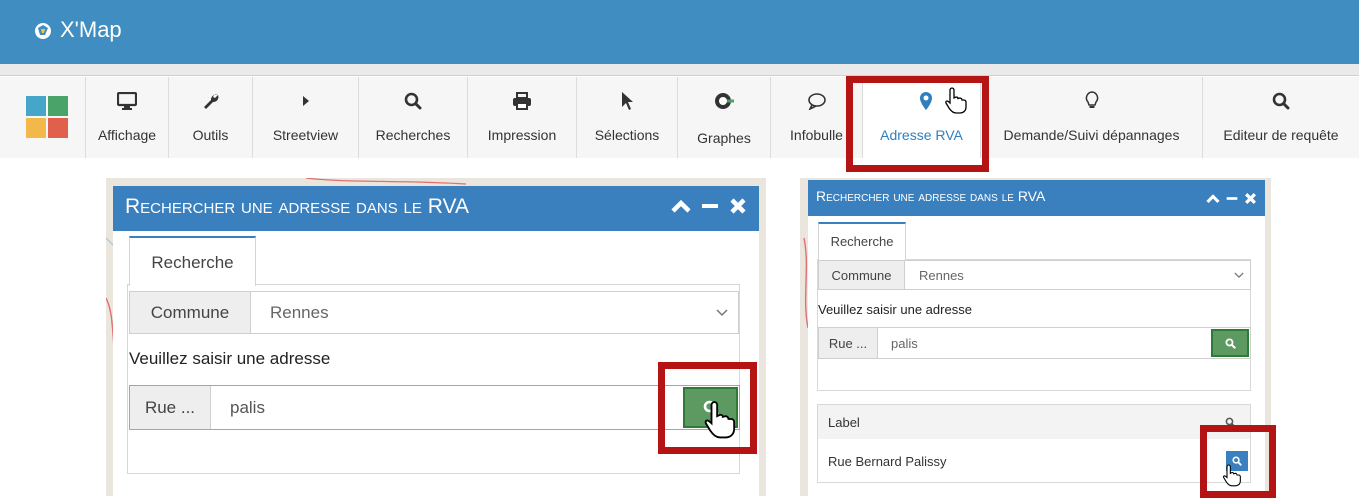  What do you see at coordinates (1281, 135) in the screenshot?
I see `toolbar-label: Editeur de requête` at bounding box center [1281, 135].